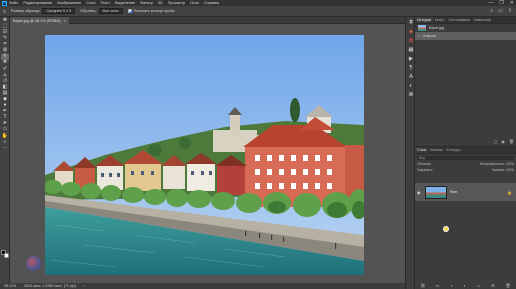 The image size is (516, 289). I want to click on channel-logo-watermark, so click(33, 263).